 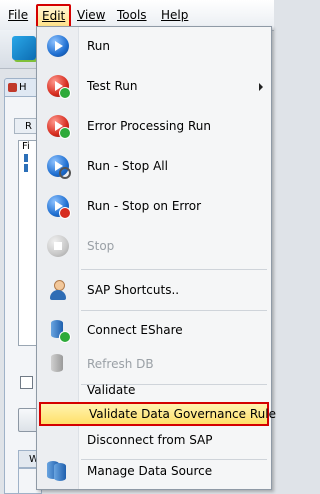 What do you see at coordinates (18, 15) in the screenshot?
I see `menu-file: File` at bounding box center [18, 15].